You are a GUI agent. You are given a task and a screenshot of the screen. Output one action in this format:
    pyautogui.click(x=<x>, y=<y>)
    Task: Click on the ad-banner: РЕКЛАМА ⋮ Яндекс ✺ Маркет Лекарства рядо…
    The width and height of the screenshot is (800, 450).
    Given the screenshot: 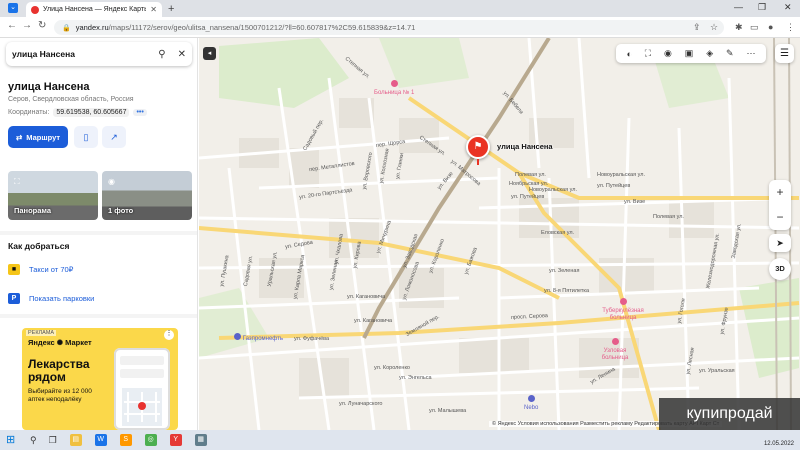 What is the action you would take?
    pyautogui.click(x=100, y=379)
    